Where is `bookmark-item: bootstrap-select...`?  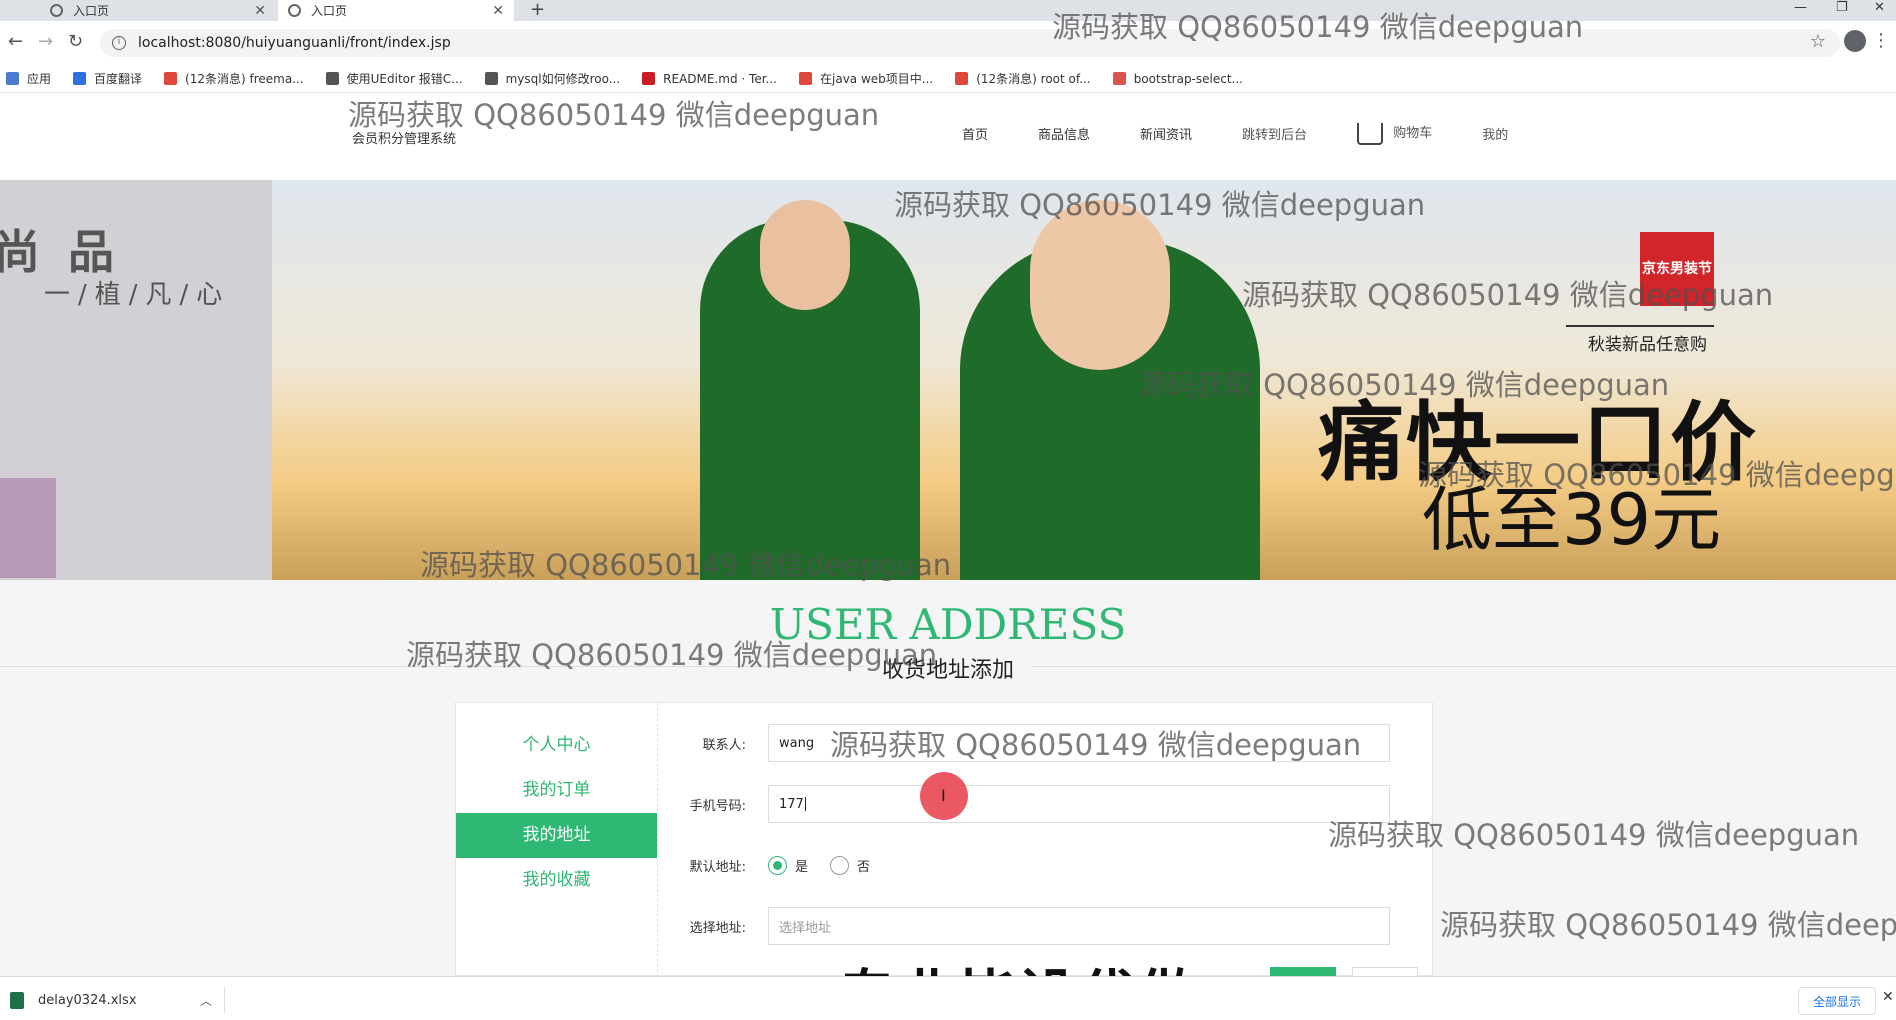
bookmark-item: bootstrap-select... is located at coordinates (1177, 79).